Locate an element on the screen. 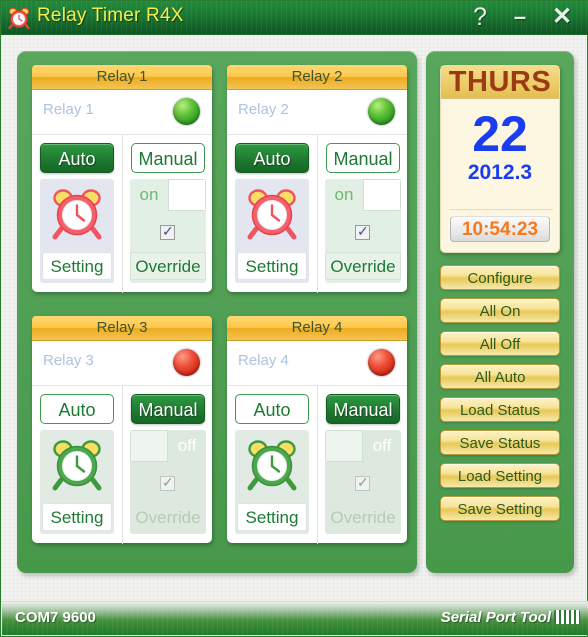 The image size is (588, 637). relay-status-row: Relay 1 is located at coordinates (122, 112).